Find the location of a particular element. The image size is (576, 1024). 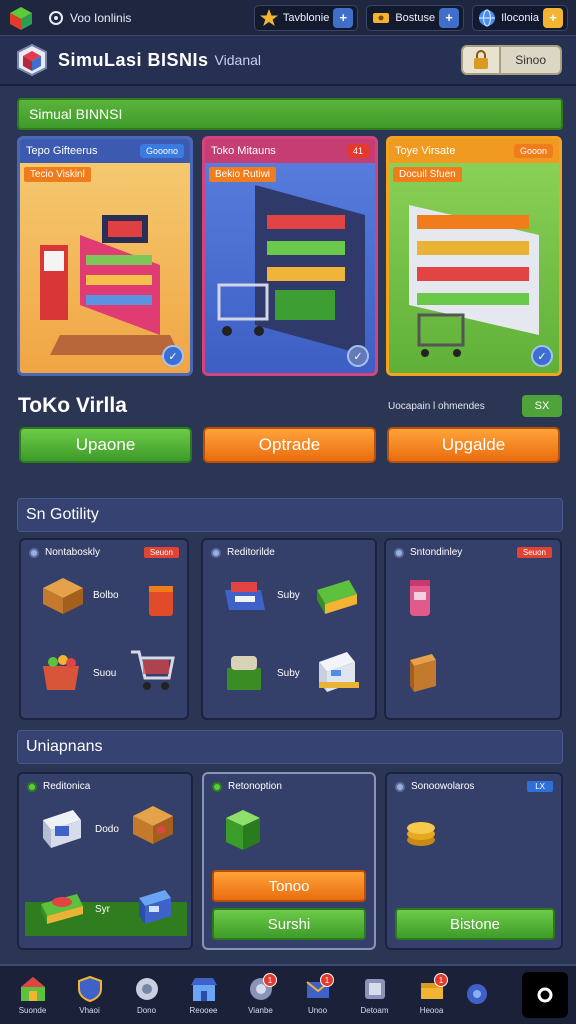

action-button: Tonoo is located at coordinates (289, 886).